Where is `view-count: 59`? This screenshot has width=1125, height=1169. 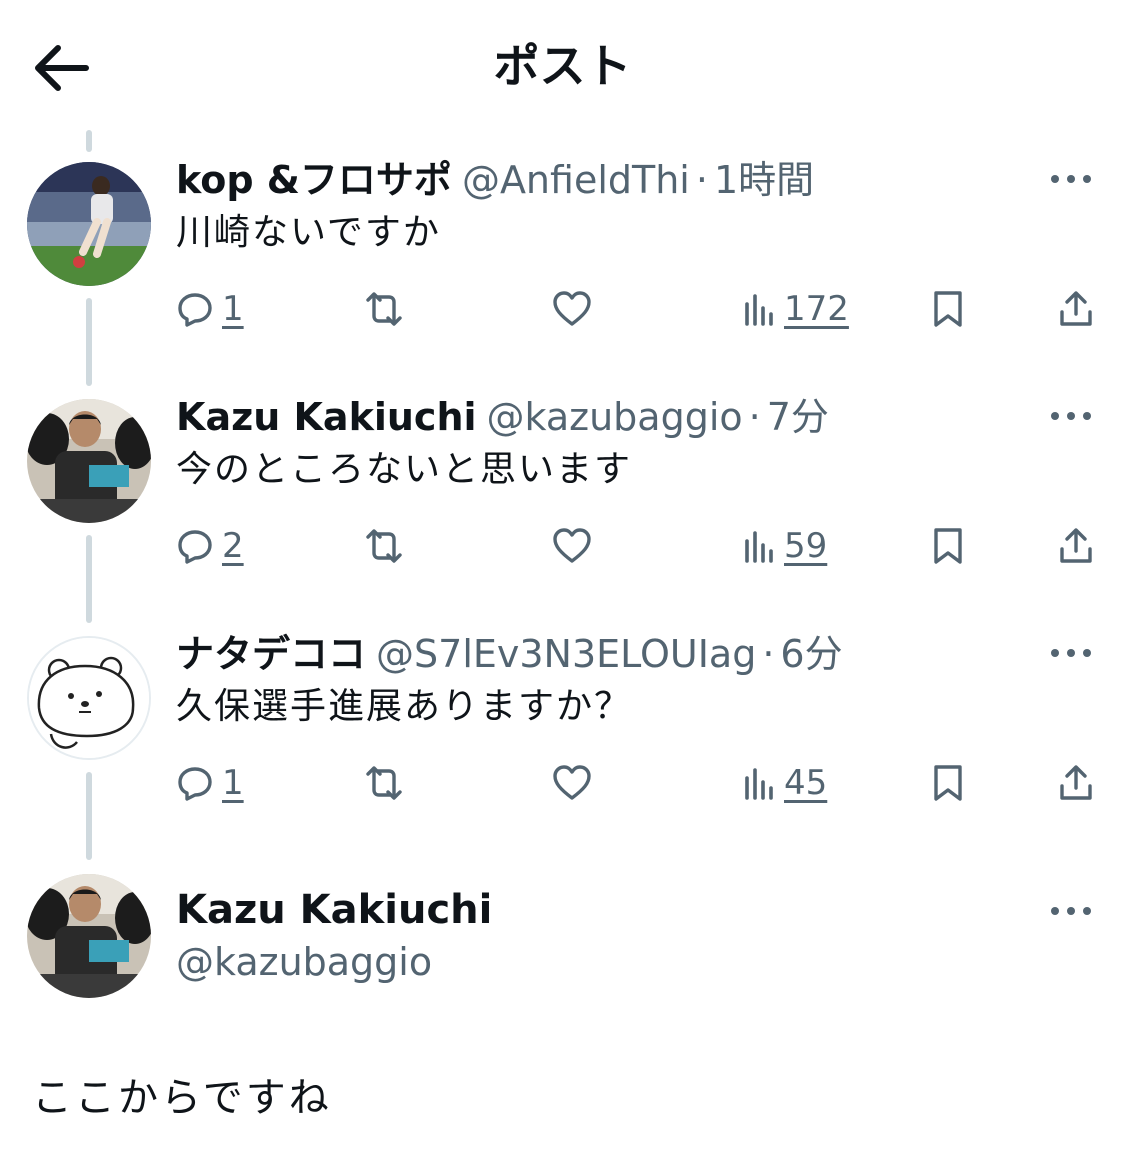
view-count: 59 is located at coordinates (806, 546).